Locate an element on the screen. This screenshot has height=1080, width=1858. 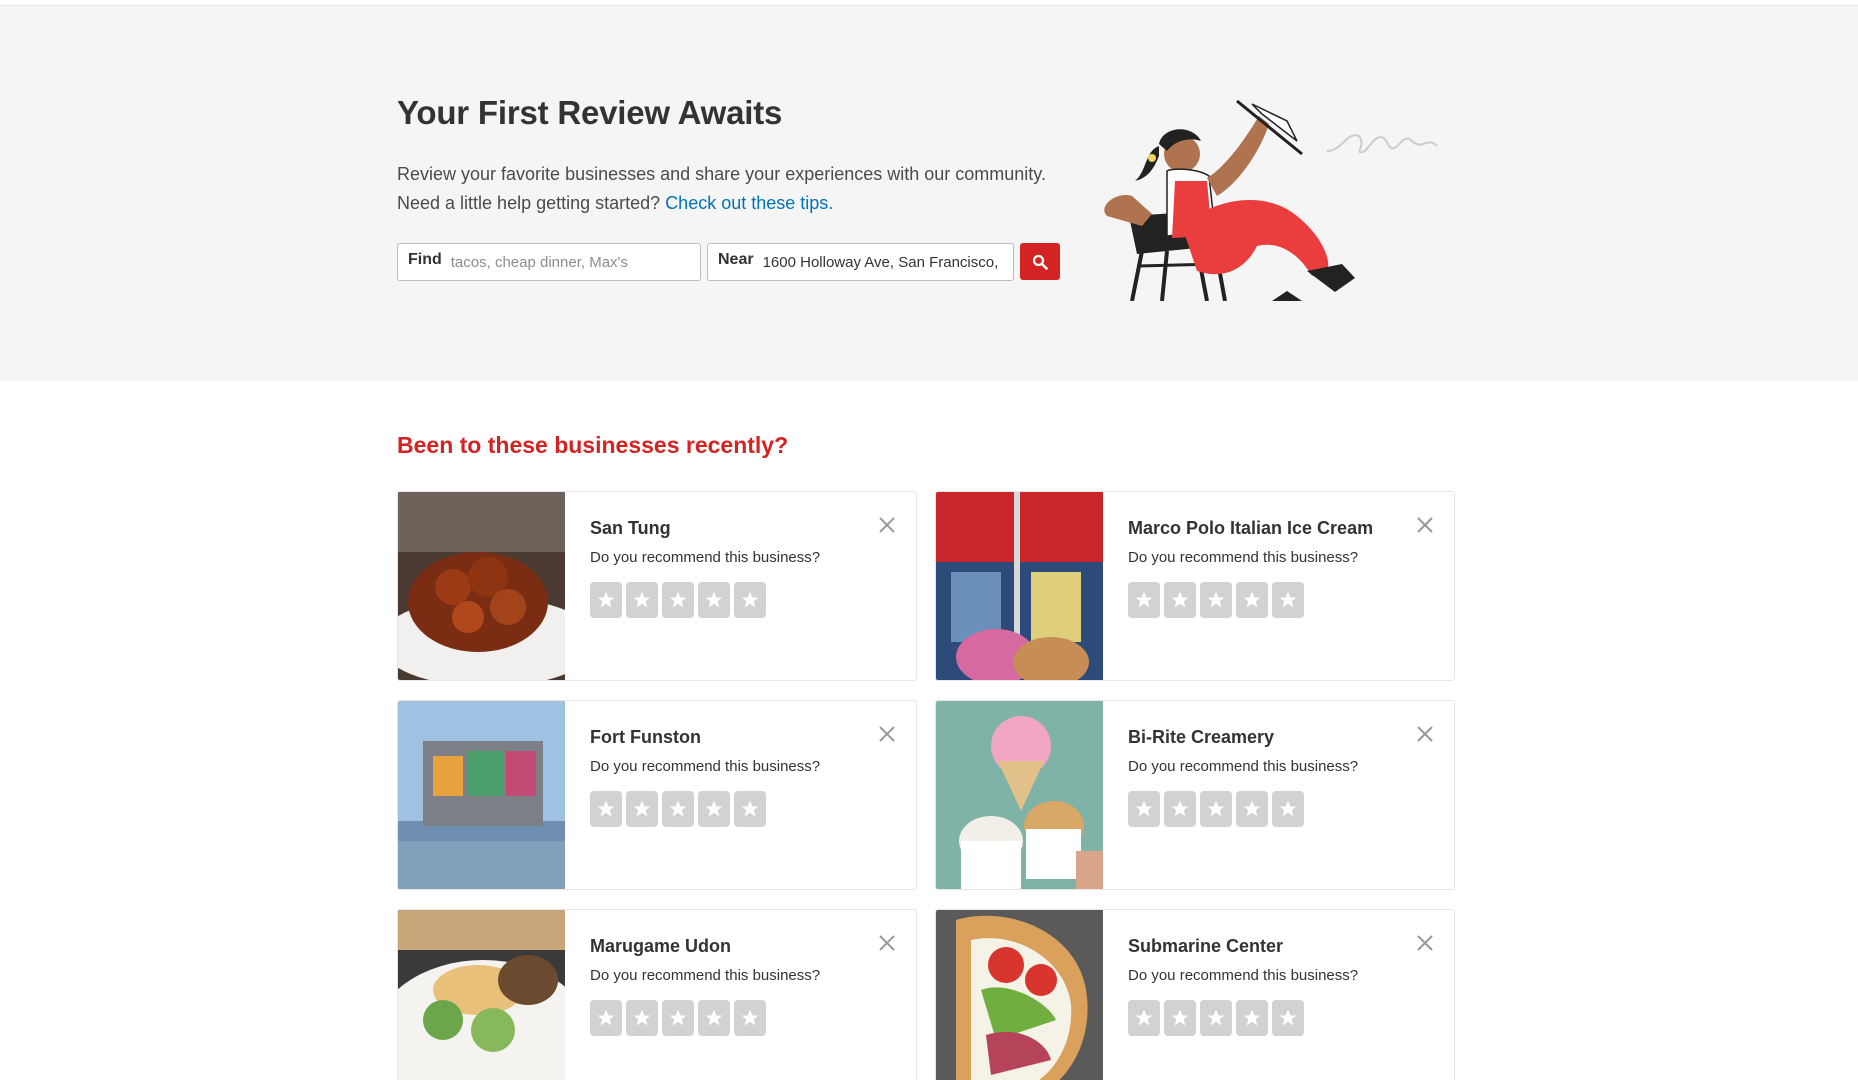
near-search-box: Near is located at coordinates (860, 262).